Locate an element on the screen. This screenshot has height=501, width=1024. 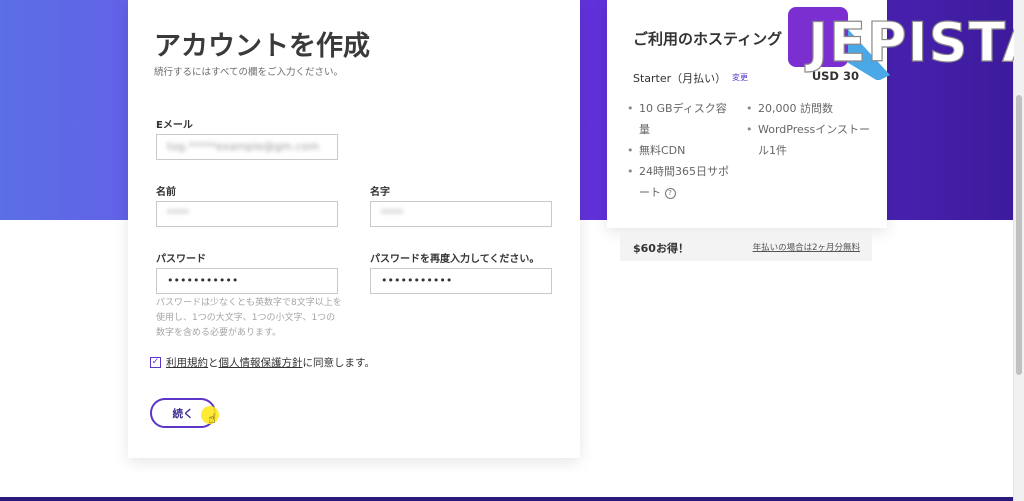
feature-item: • WordPressインストール1件 is located at coordinates (810, 140).